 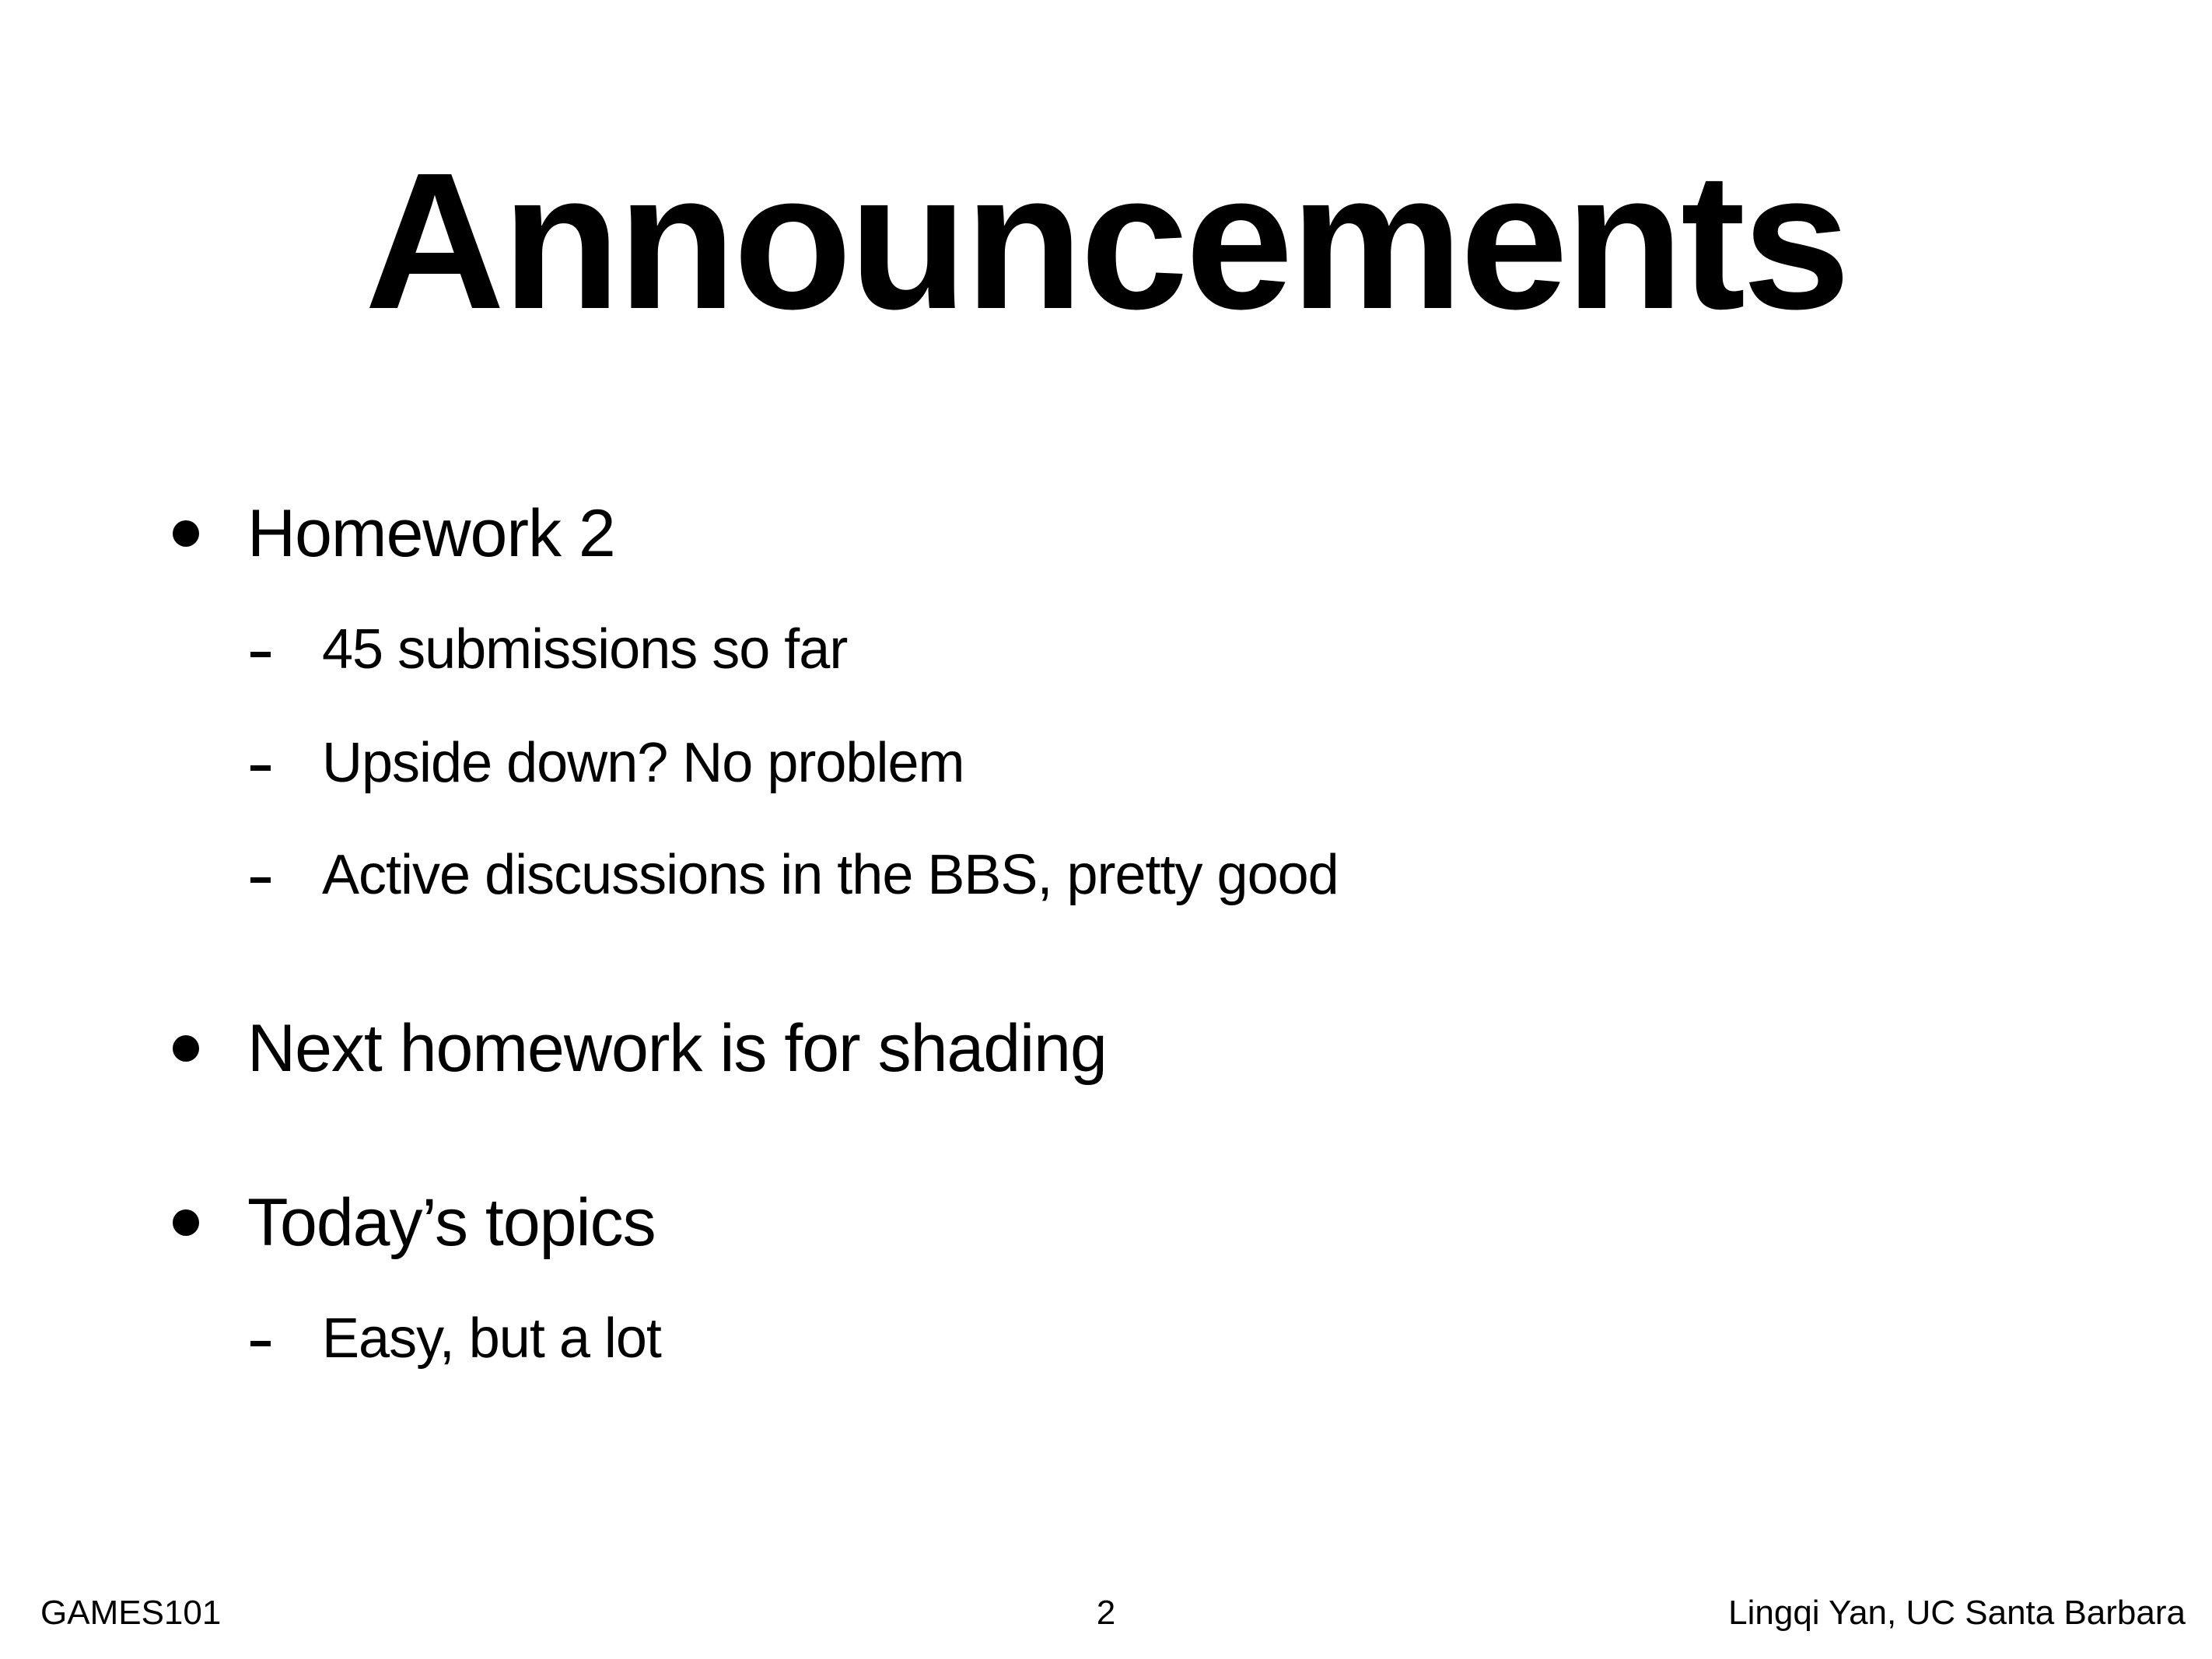 I want to click on slide-title: Announcements, so click(x=1108, y=240).